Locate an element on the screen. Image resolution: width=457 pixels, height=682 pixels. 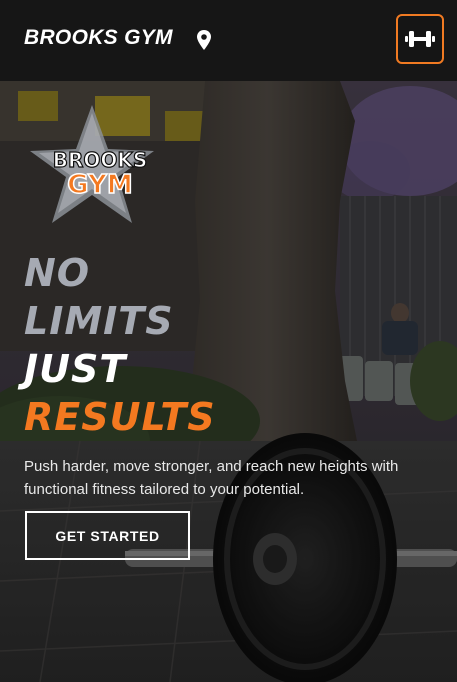
map-pin-icon is located at coordinates (204, 40).